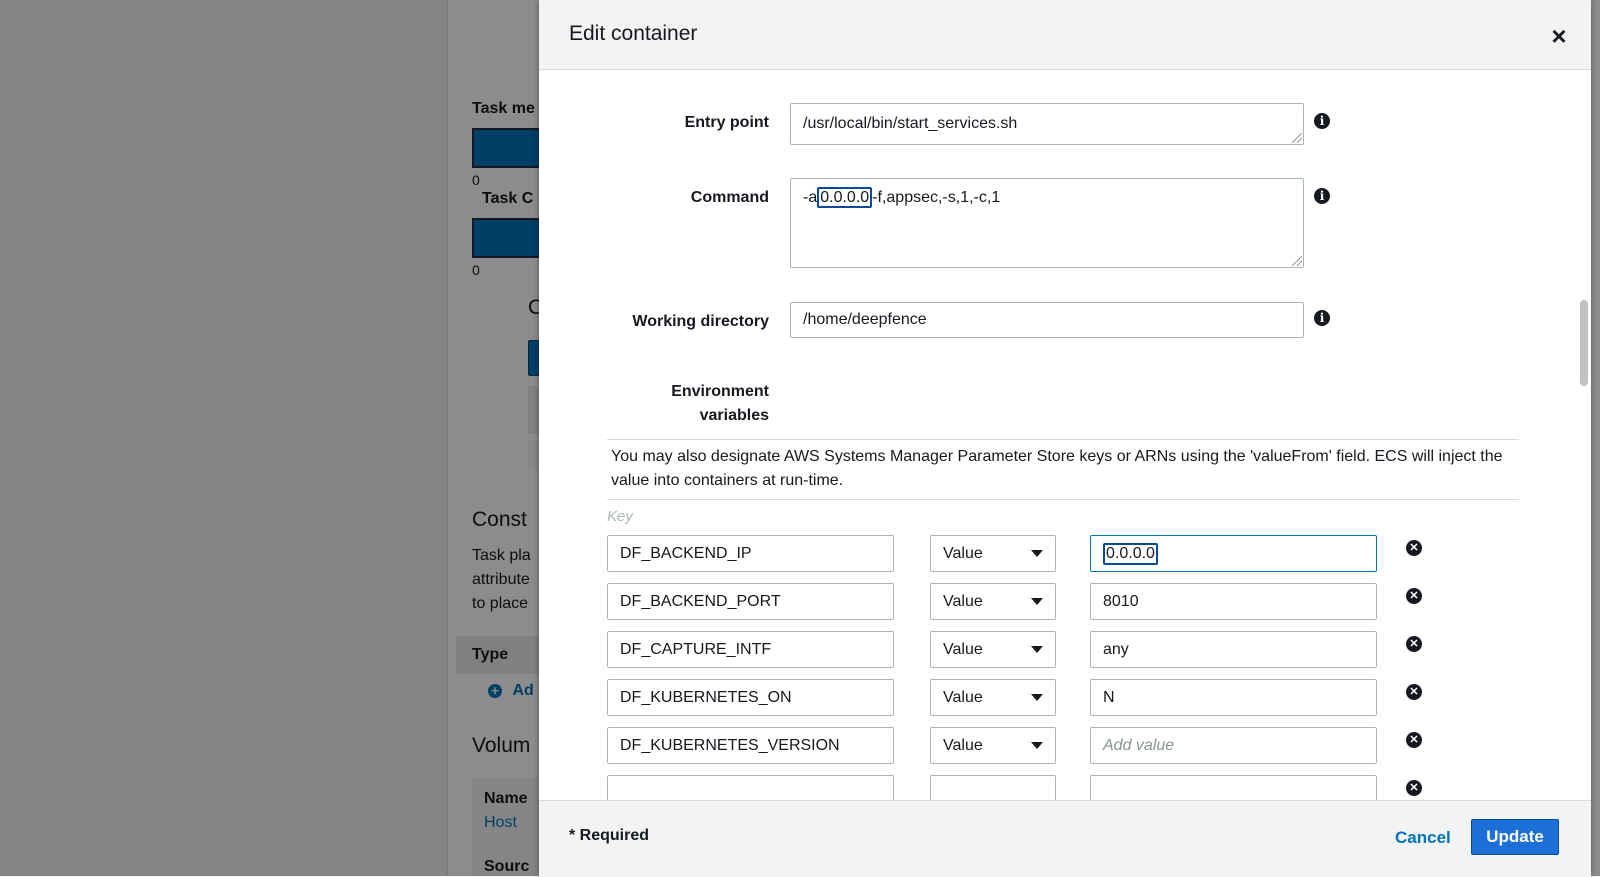  Describe the element at coordinates (993, 787) in the screenshot. I see `env-type-select` at that location.